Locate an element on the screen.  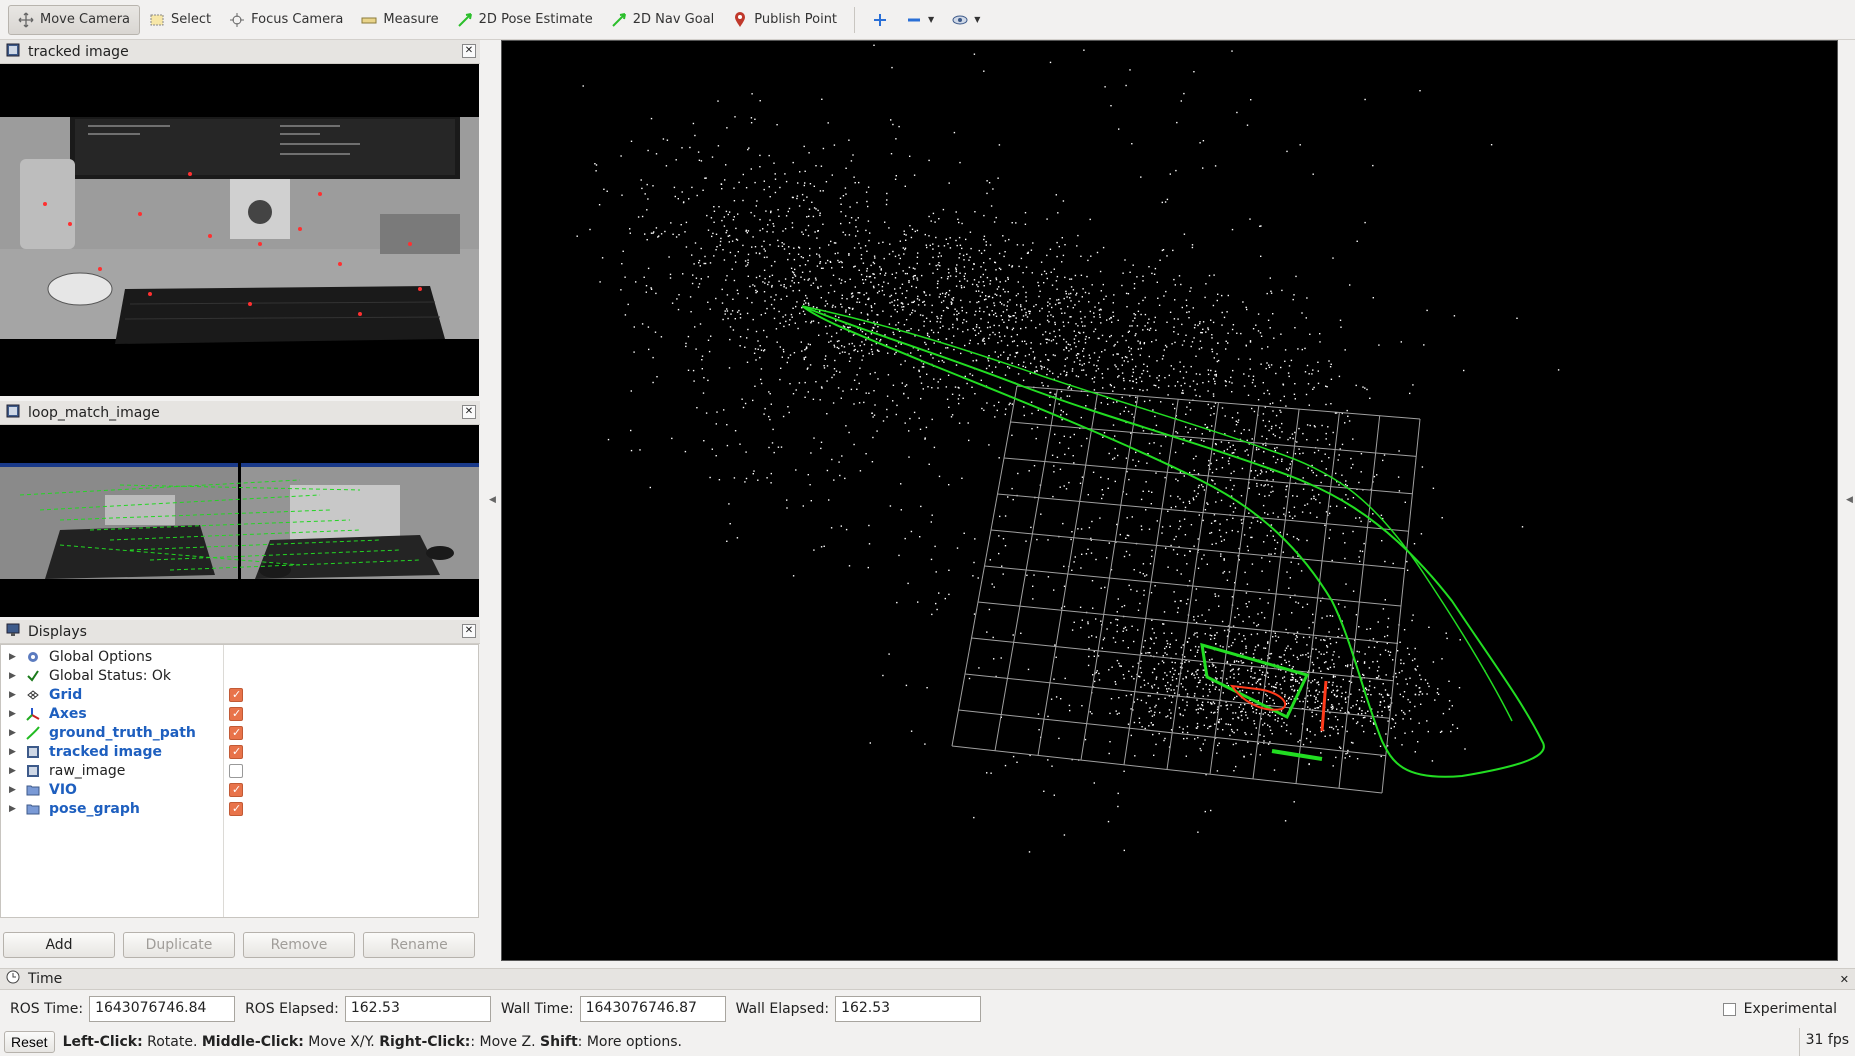
rename-button: Rename is located at coordinates (419, 945).